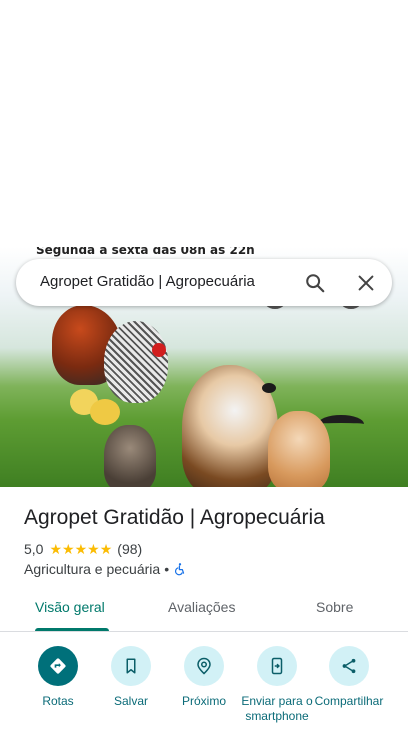  Describe the element at coordinates (349, 666) in the screenshot. I see `share-icon` at that location.